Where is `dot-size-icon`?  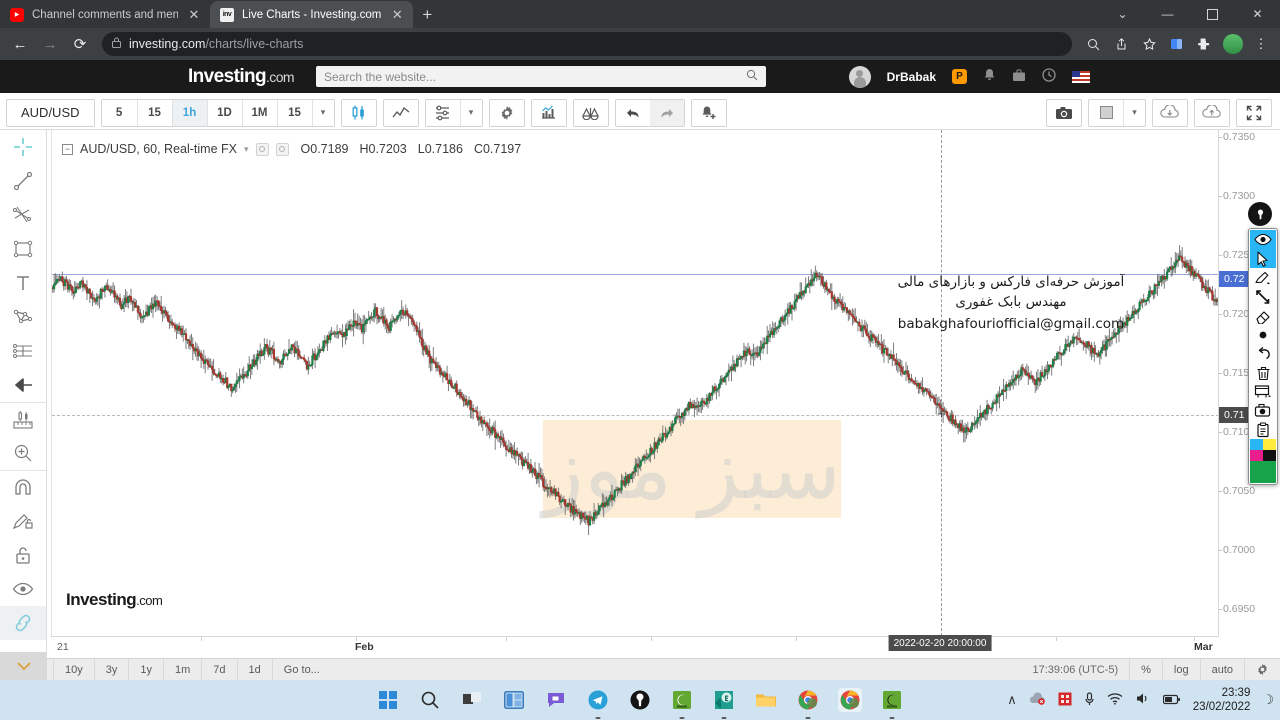 dot-size-icon is located at coordinates (1263, 334).